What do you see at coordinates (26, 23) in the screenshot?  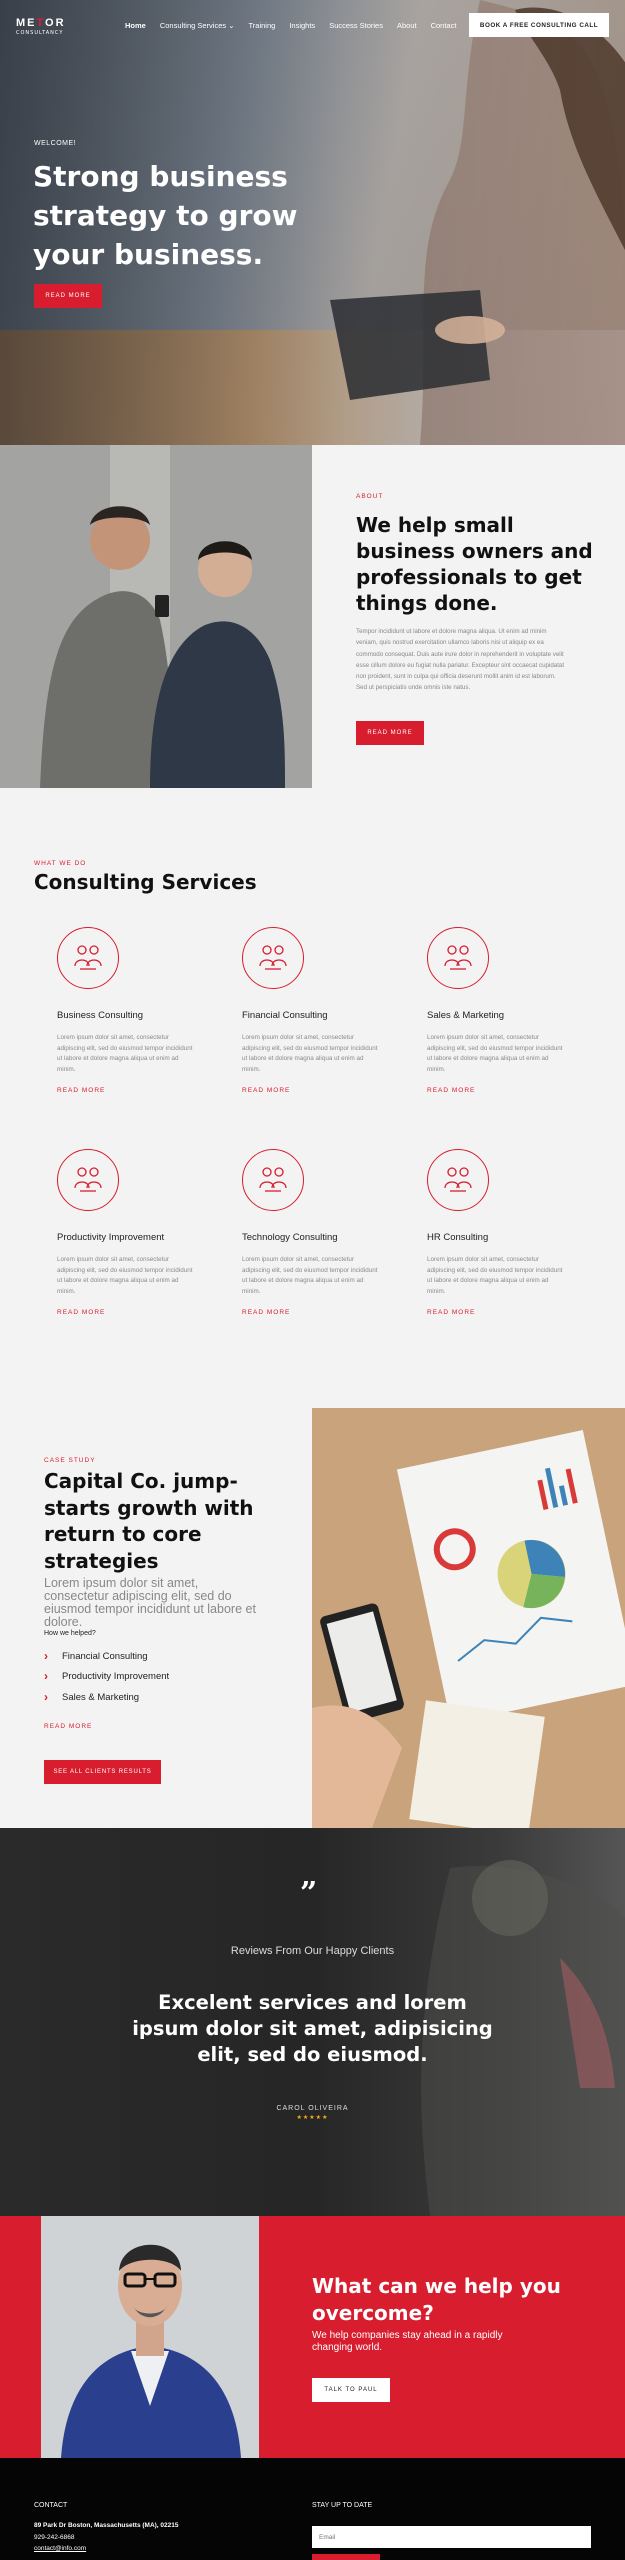 I see `logo-text: ME` at bounding box center [26, 23].